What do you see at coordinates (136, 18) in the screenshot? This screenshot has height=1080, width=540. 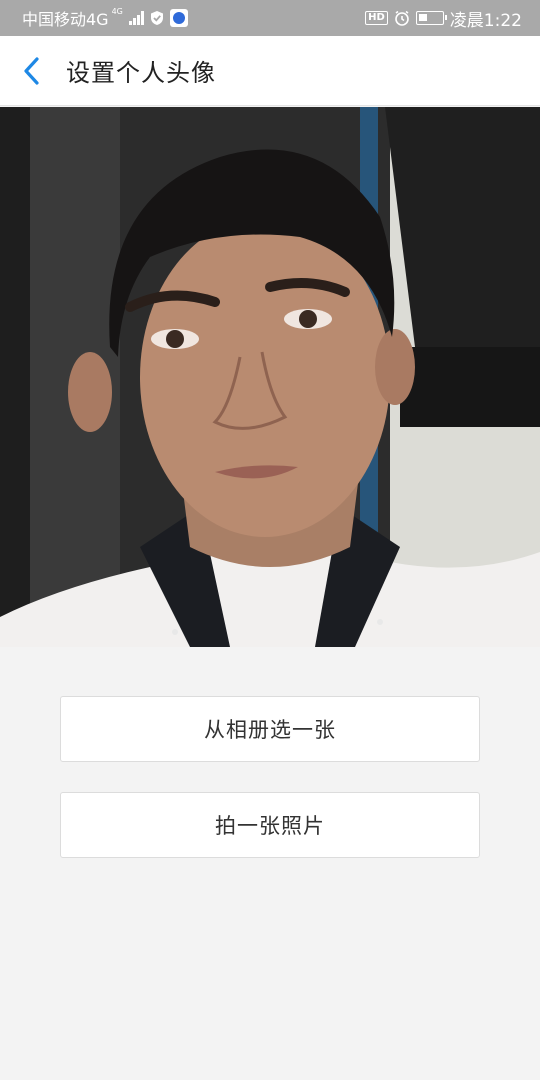 I see `signal-icon` at bounding box center [136, 18].